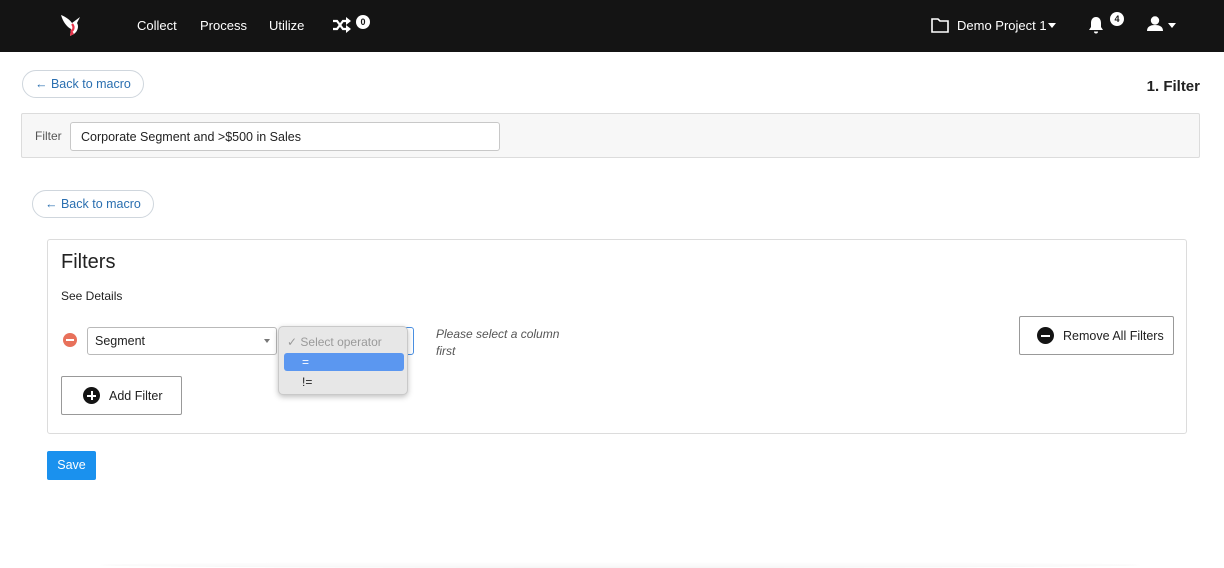 The width and height of the screenshot is (1224, 568). Describe the element at coordinates (223, 25) in the screenshot. I see `nav-process: Process` at that location.